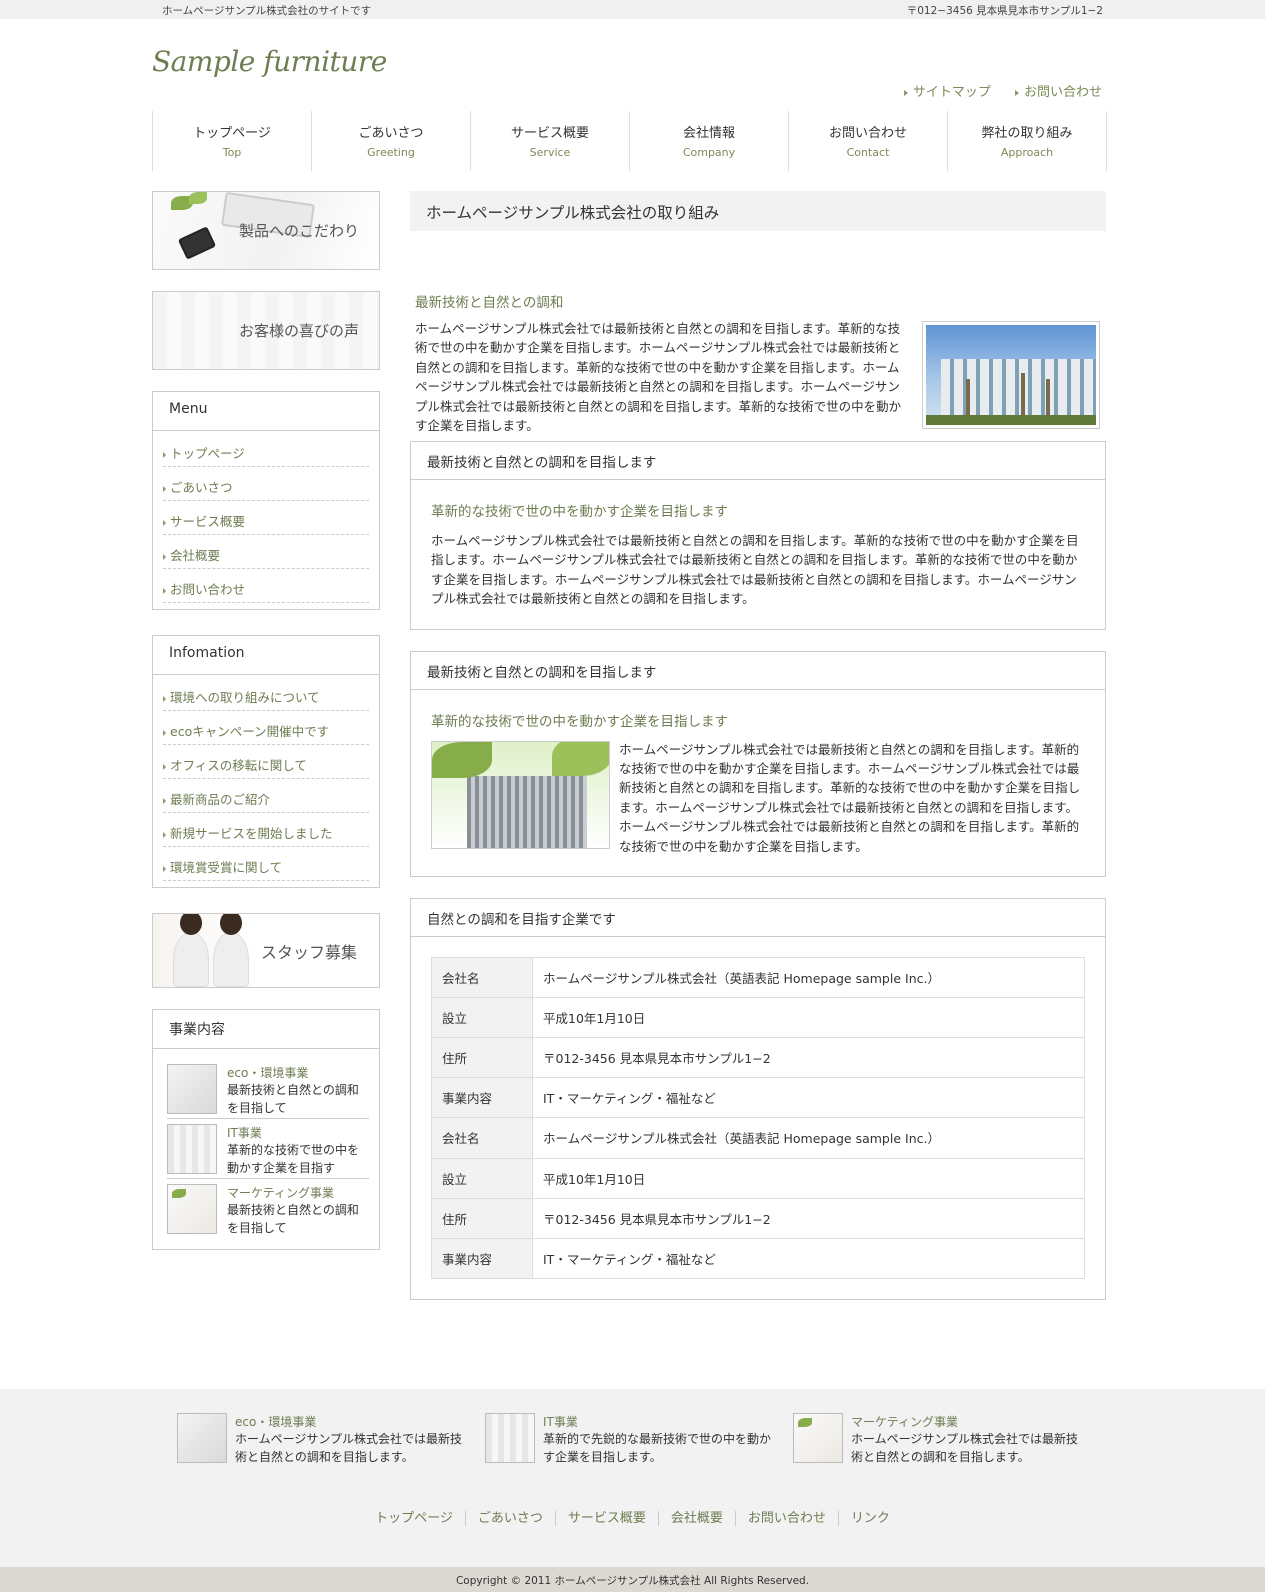 Image resolution: width=1265 pixels, height=1592 pixels. Describe the element at coordinates (266, 864) in the screenshot. I see `info-item: 環境賞受賞に関して` at that location.